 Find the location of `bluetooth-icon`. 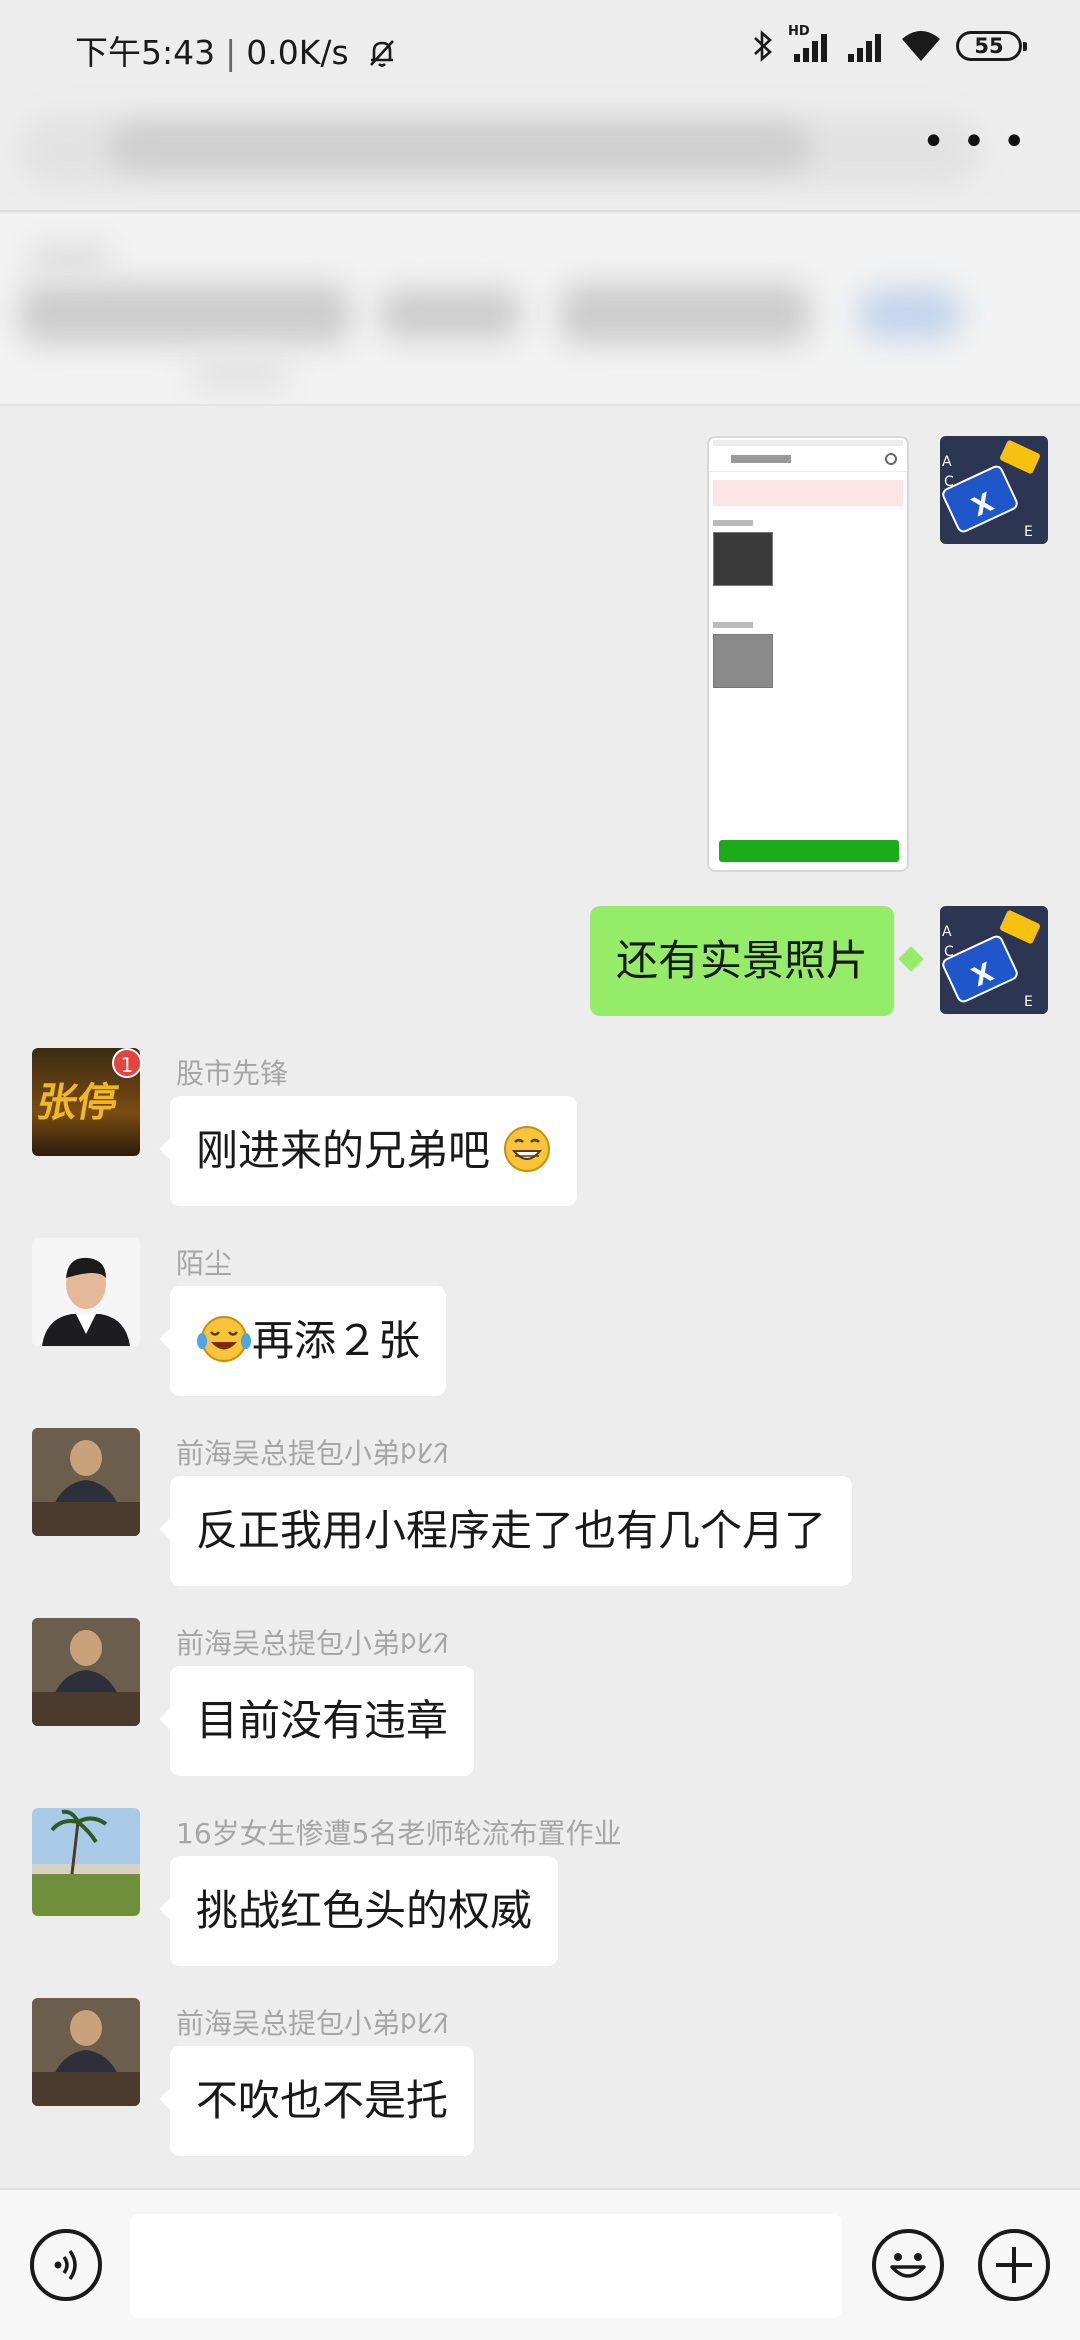

bluetooth-icon is located at coordinates (763, 46).